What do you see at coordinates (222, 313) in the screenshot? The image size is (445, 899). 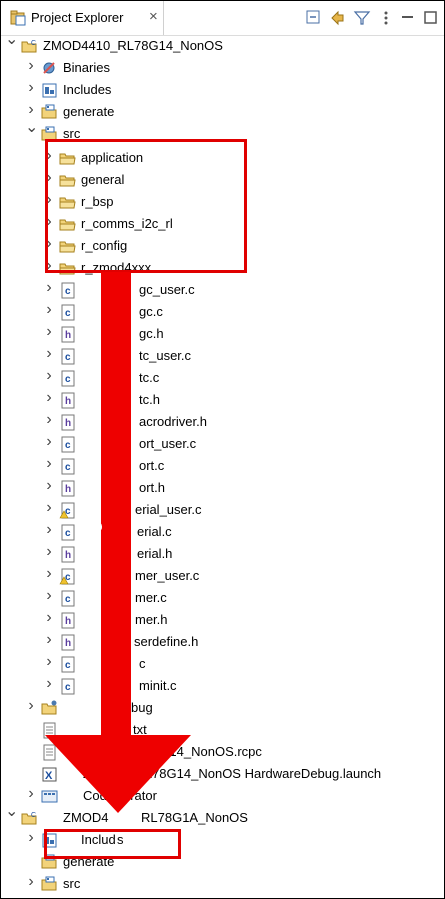 I see `tree-item: › c gc.c` at bounding box center [222, 313].